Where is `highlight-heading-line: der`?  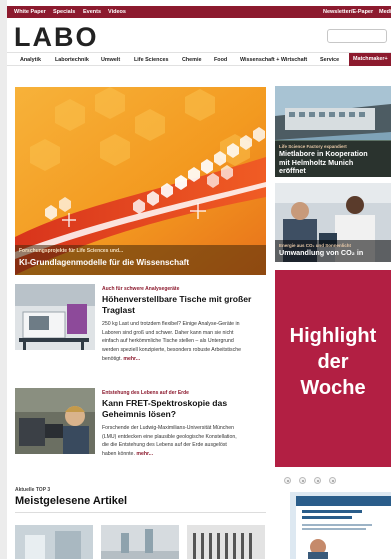
highlight-heading-line: der is located at coordinates (333, 362).